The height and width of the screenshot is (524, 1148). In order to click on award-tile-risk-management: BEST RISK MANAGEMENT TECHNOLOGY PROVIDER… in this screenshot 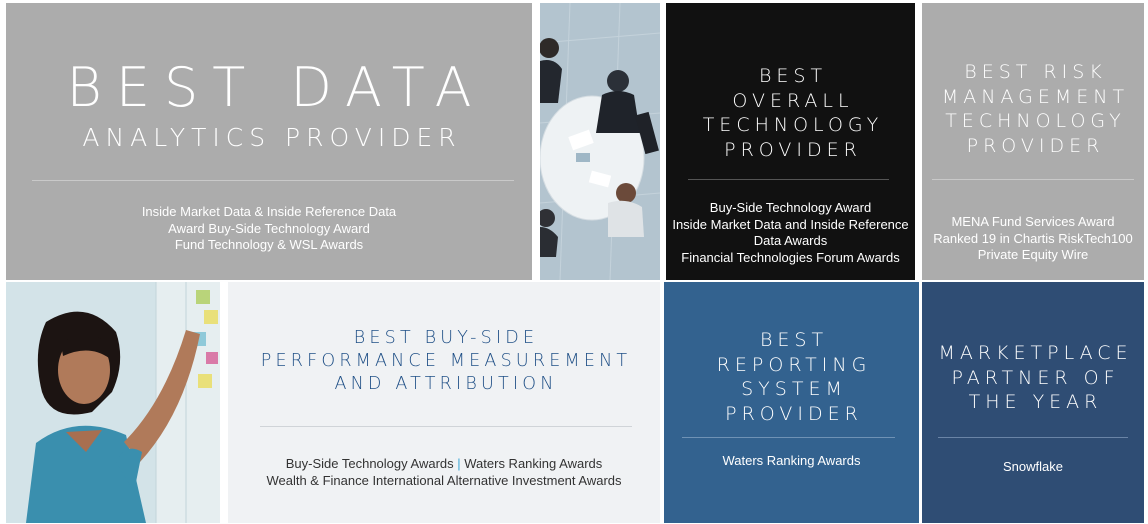, I will do `click(1033, 141)`.